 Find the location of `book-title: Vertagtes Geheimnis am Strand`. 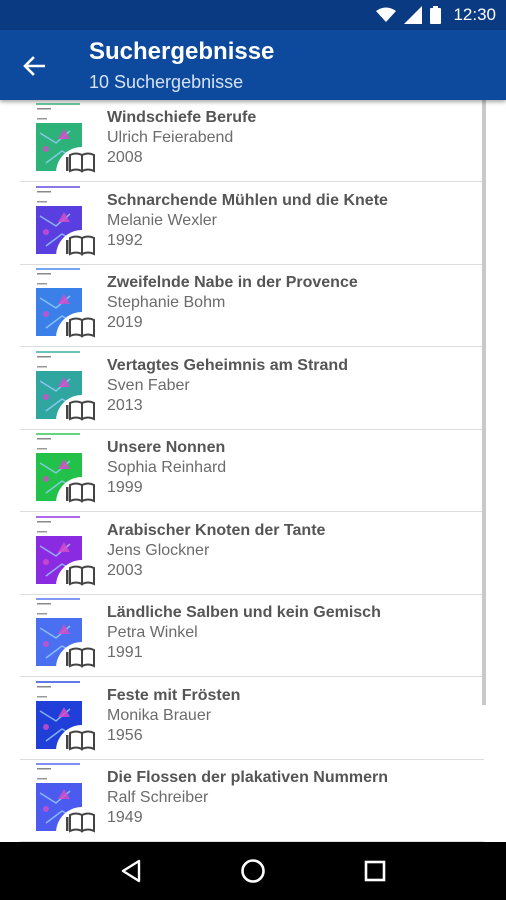

book-title: Vertagtes Geheimnis am Strand is located at coordinates (227, 365).